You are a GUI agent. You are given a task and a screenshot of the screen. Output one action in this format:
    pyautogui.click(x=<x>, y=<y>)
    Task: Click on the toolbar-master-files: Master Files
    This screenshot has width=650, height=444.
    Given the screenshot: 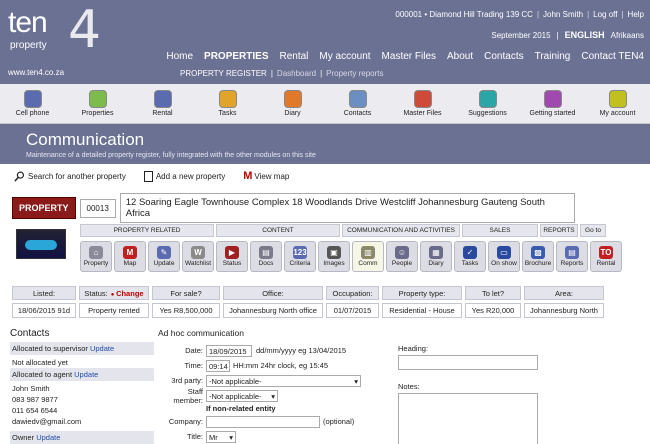 What is the action you would take?
    pyautogui.click(x=422, y=103)
    